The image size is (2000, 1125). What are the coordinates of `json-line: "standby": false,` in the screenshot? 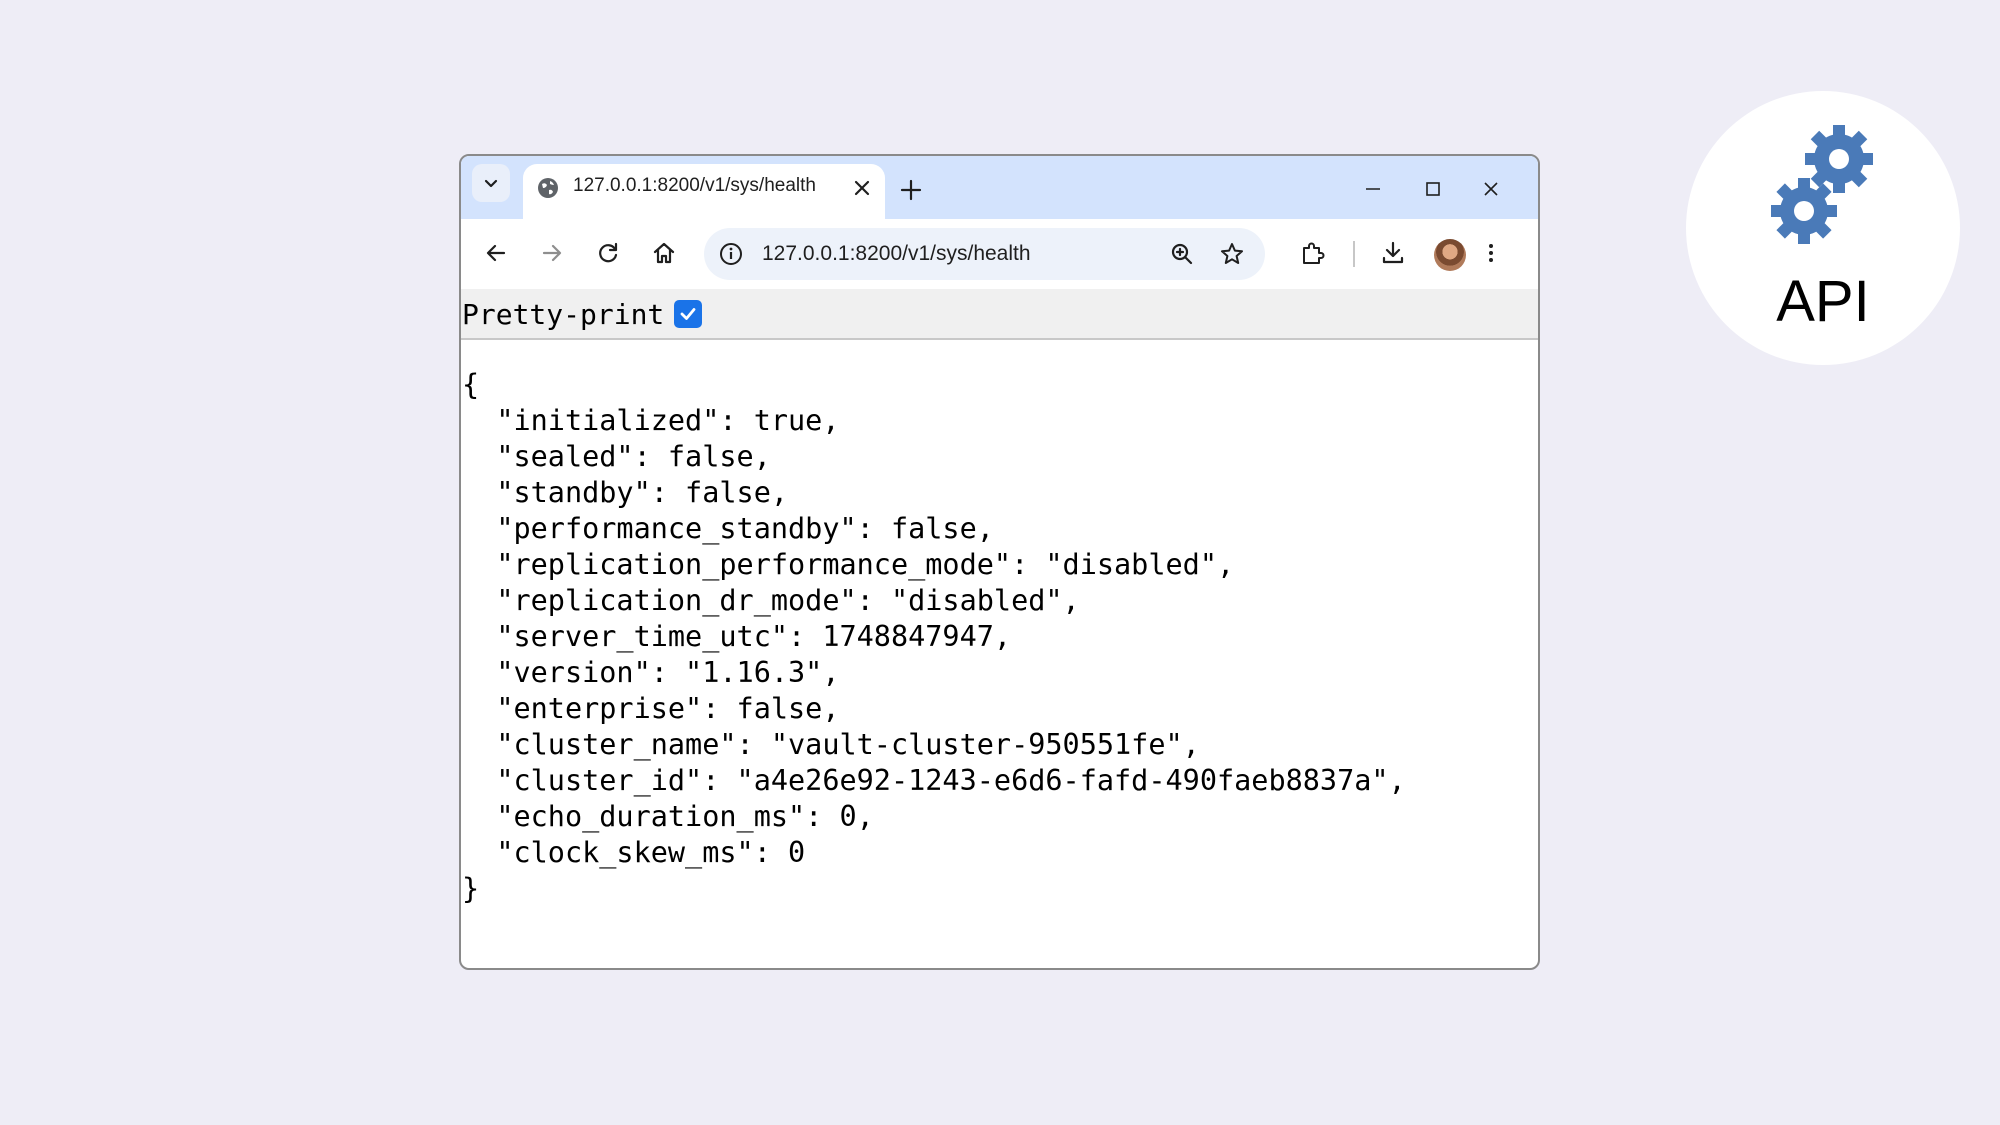 It's located at (625, 492).